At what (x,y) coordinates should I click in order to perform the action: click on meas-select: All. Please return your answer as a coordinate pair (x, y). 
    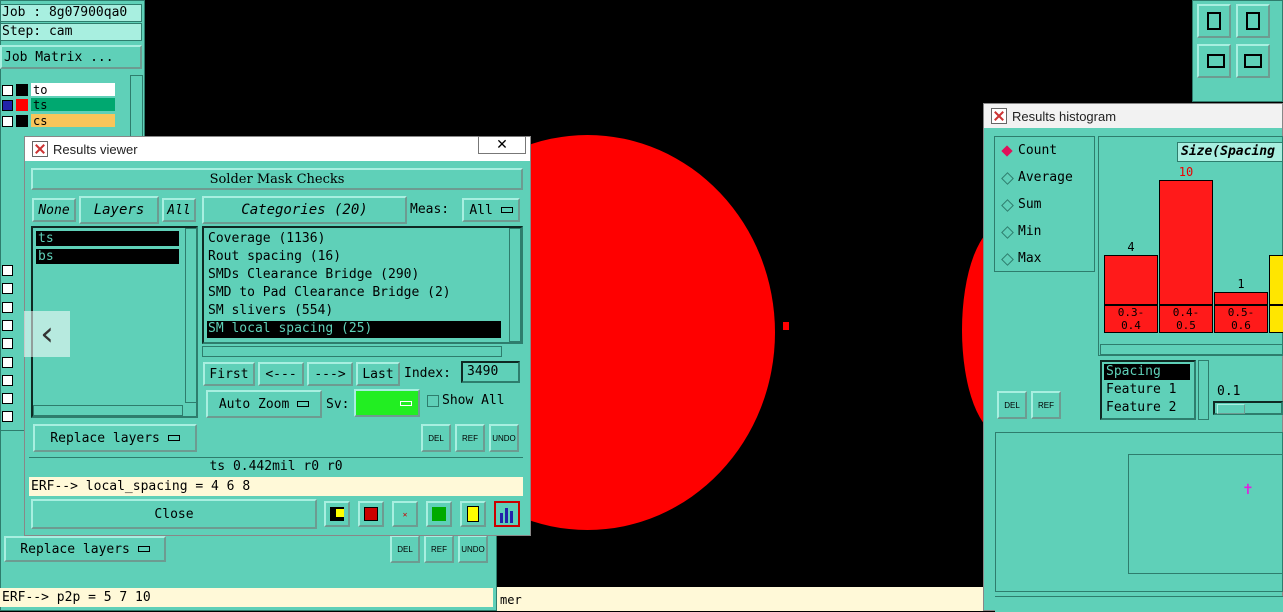
    Looking at the image, I should click on (491, 210).